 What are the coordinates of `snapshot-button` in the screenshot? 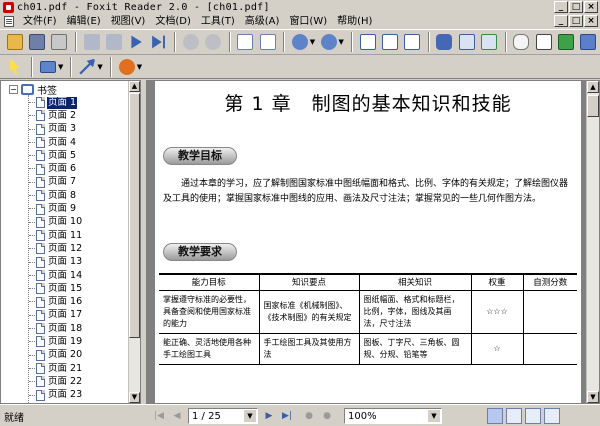 It's located at (565, 42).